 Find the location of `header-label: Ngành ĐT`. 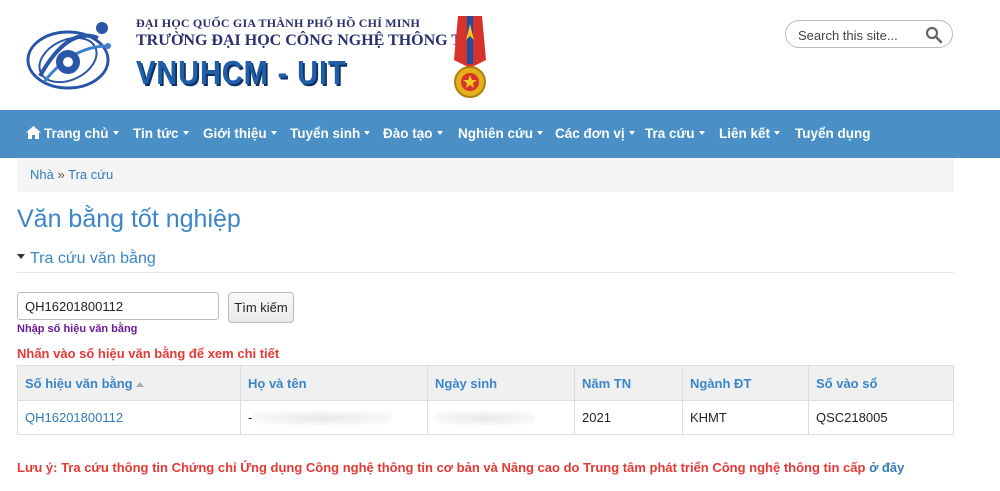

header-label: Ngành ĐT is located at coordinates (721, 383).